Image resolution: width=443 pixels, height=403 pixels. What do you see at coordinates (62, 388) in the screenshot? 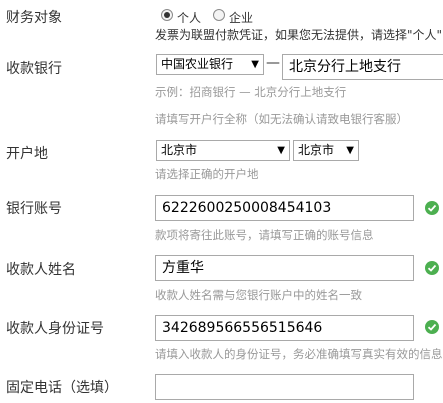
I see `phone-label: 固定电话（选填）` at bounding box center [62, 388].